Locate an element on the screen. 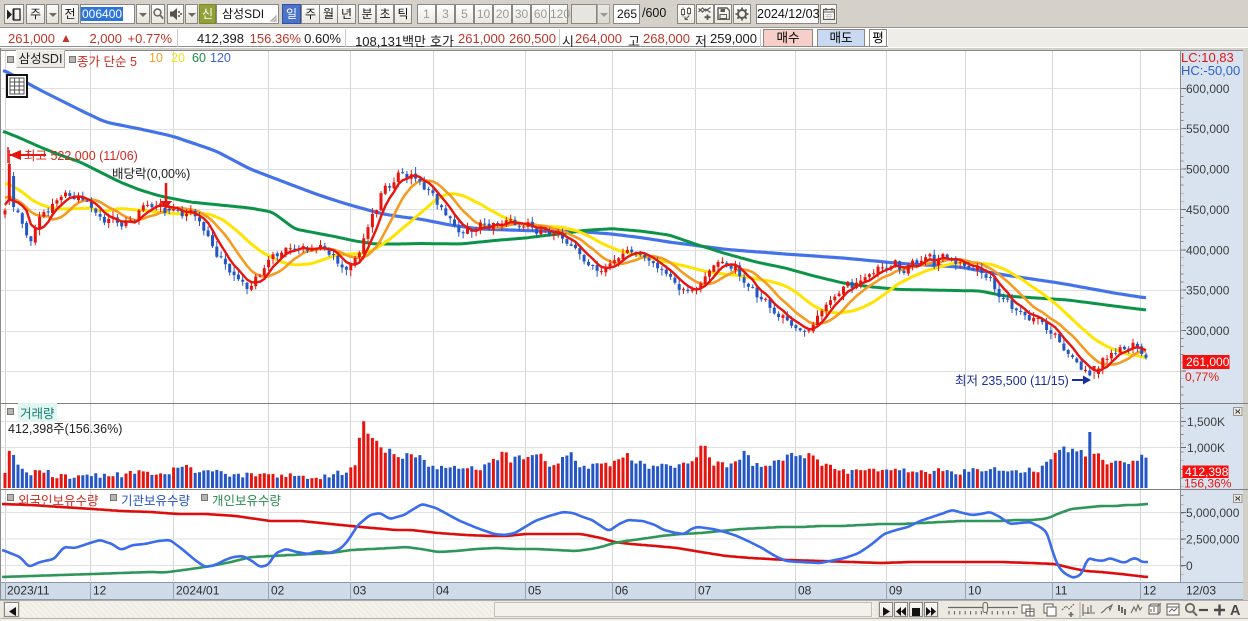  svg-text: A is located at coordinates (1235, 611).